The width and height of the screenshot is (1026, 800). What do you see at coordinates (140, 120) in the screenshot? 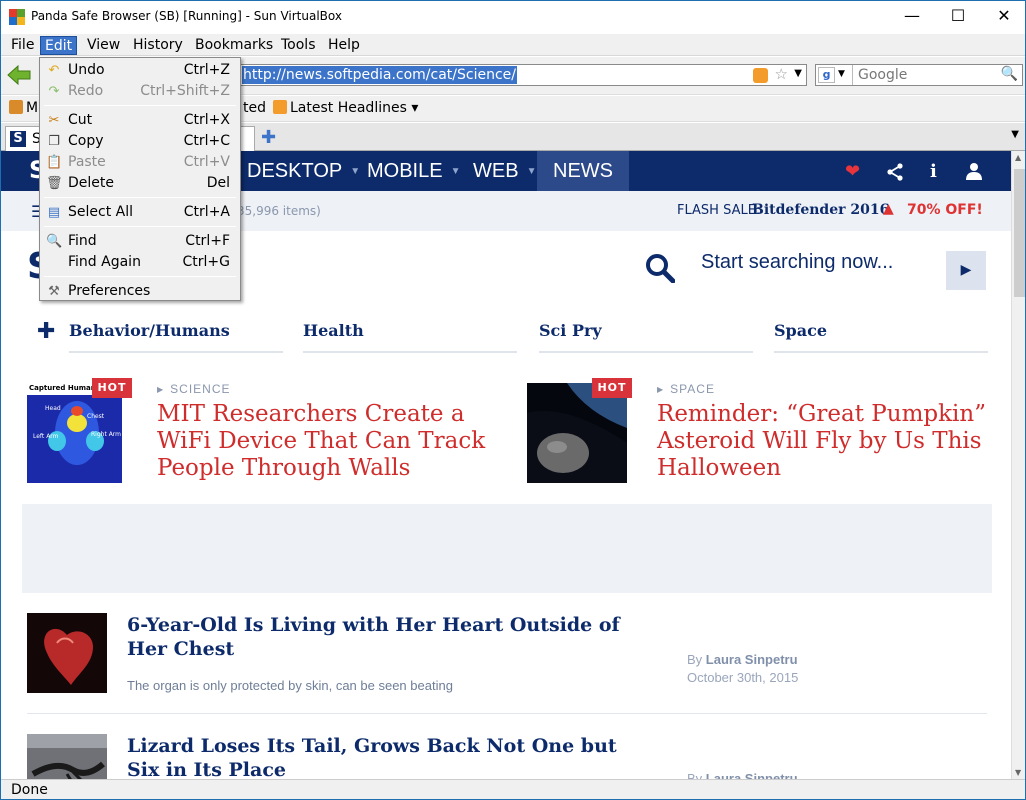
I see `menu-item-cut: ✂ Cut Ctrl+X` at bounding box center [140, 120].